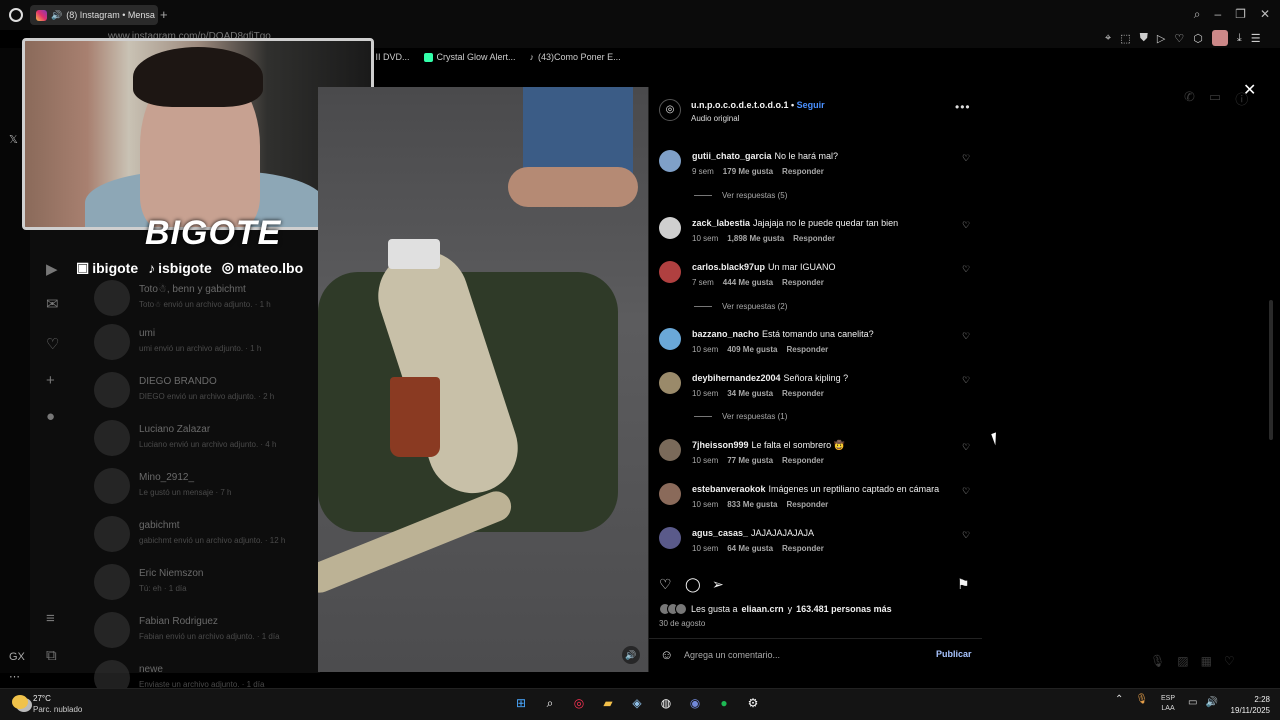 Image resolution: width=1280 pixels, height=720 pixels. I want to click on new-tab-button: +, so click(164, 14).